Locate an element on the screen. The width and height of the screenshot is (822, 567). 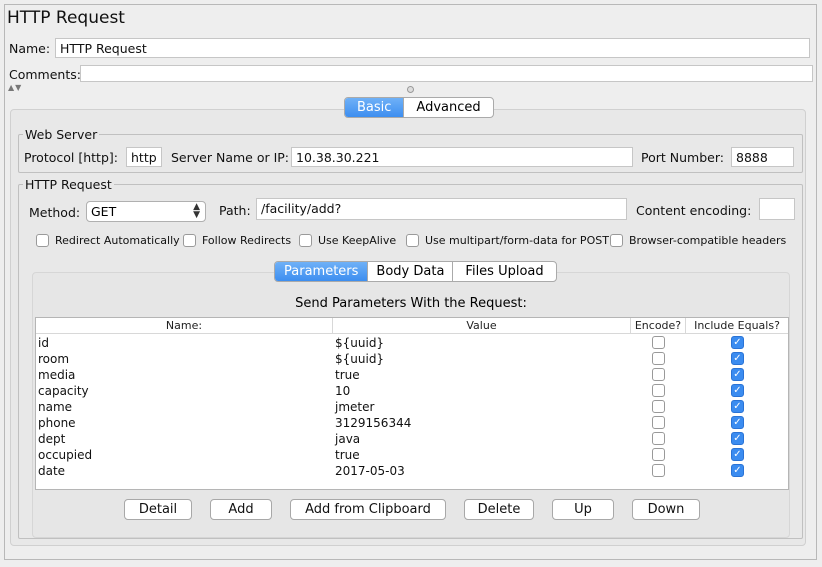
table-row: media true ✓ is located at coordinates (412, 375).